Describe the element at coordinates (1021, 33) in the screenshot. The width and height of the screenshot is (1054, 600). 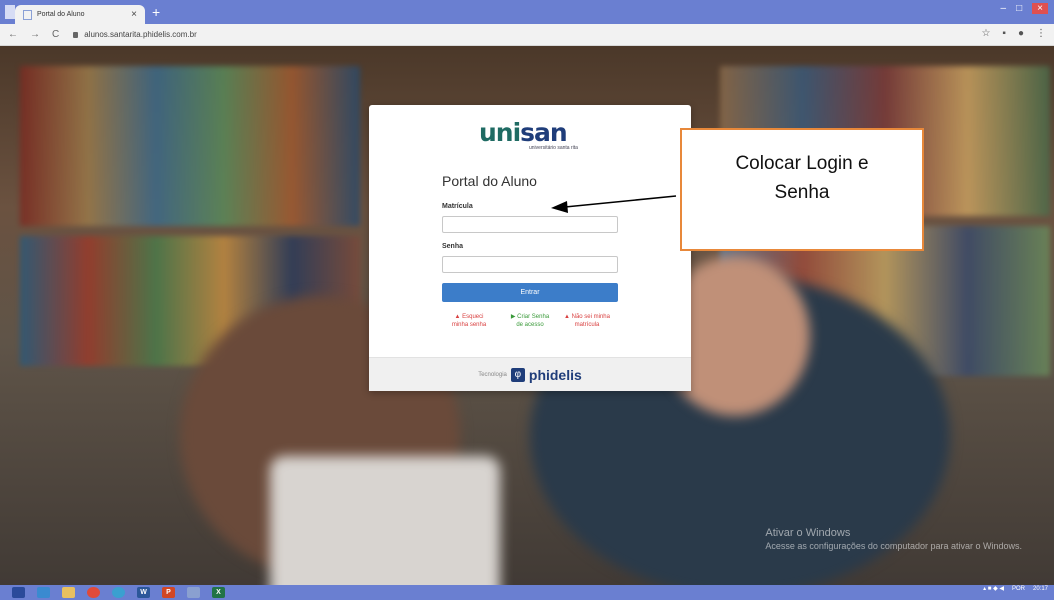
I see `profile-icon: ●` at that location.